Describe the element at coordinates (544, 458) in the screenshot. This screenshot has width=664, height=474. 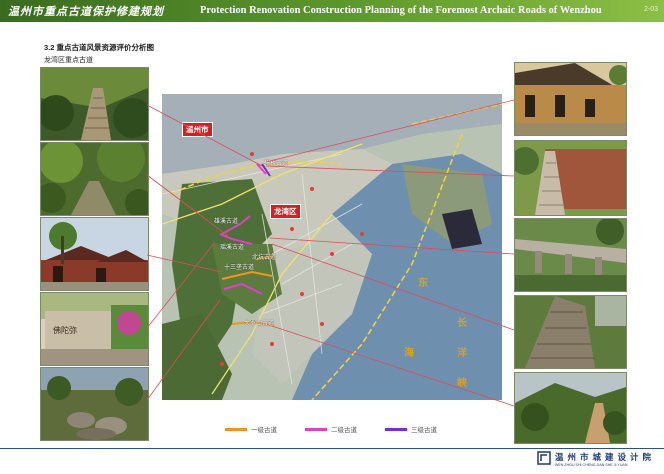
I see `institute-logo-icon` at that location.